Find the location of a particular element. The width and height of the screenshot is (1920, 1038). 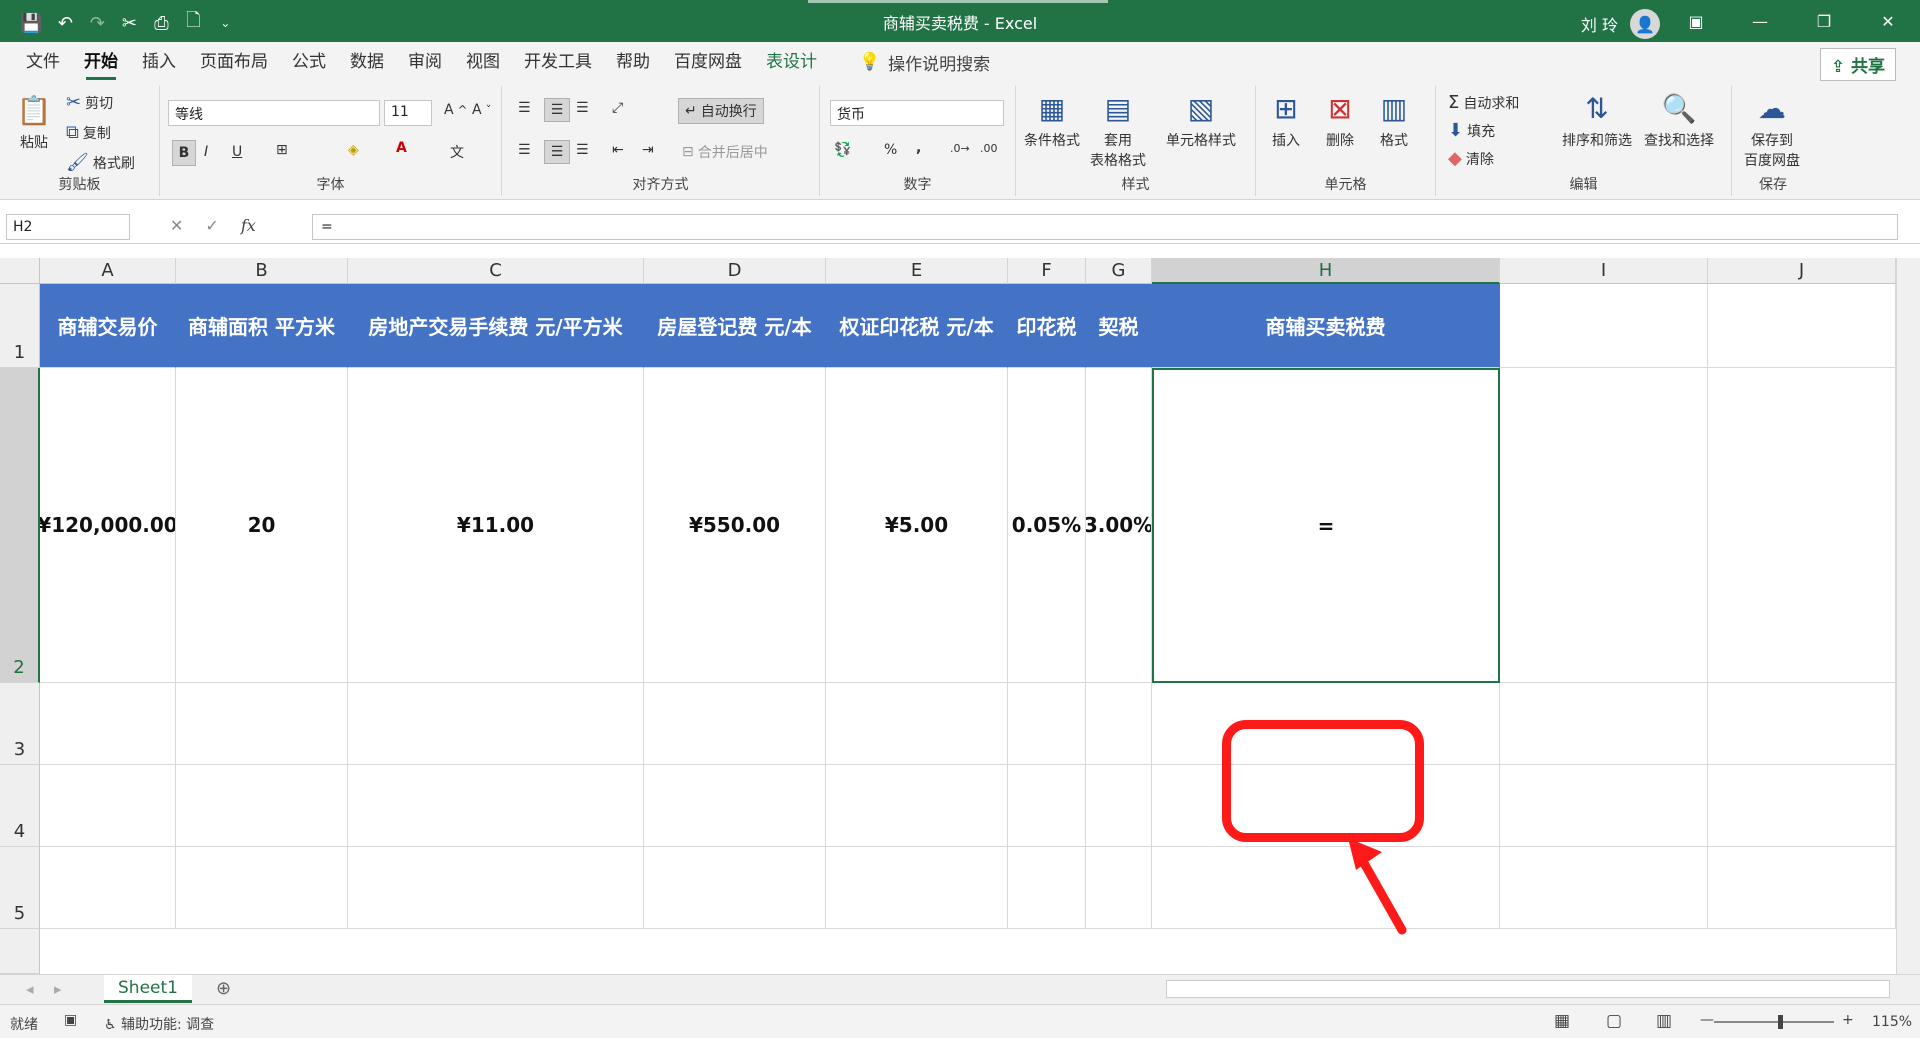

orientation-icon: ⤢ is located at coordinates (617, 108).